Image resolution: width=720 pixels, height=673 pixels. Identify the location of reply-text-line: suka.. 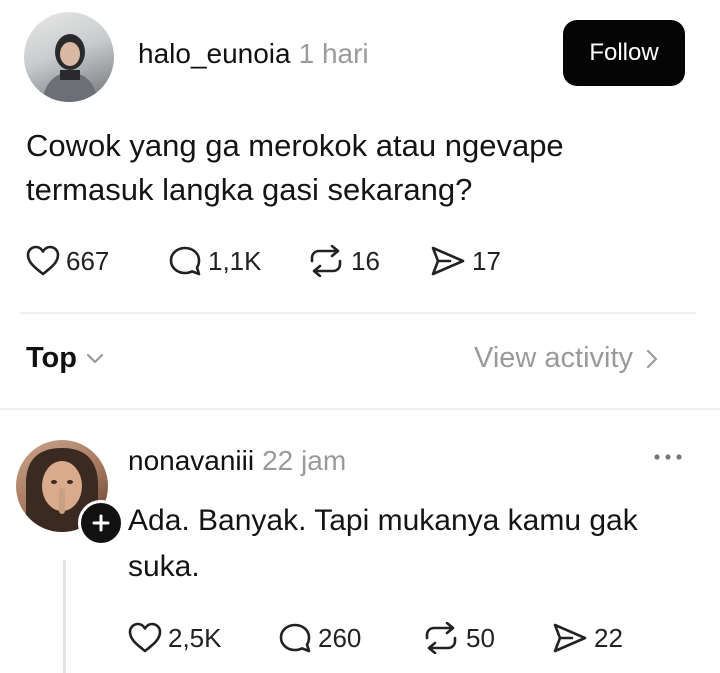
(164, 566).